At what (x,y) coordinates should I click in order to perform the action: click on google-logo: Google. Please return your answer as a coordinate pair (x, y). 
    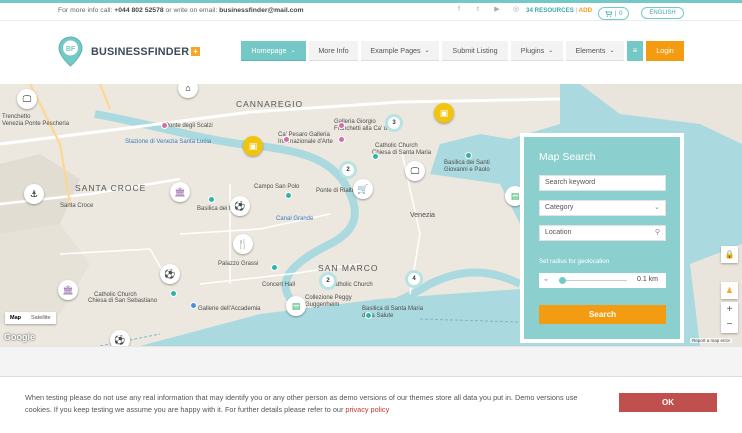
    Looking at the image, I should click on (19, 337).